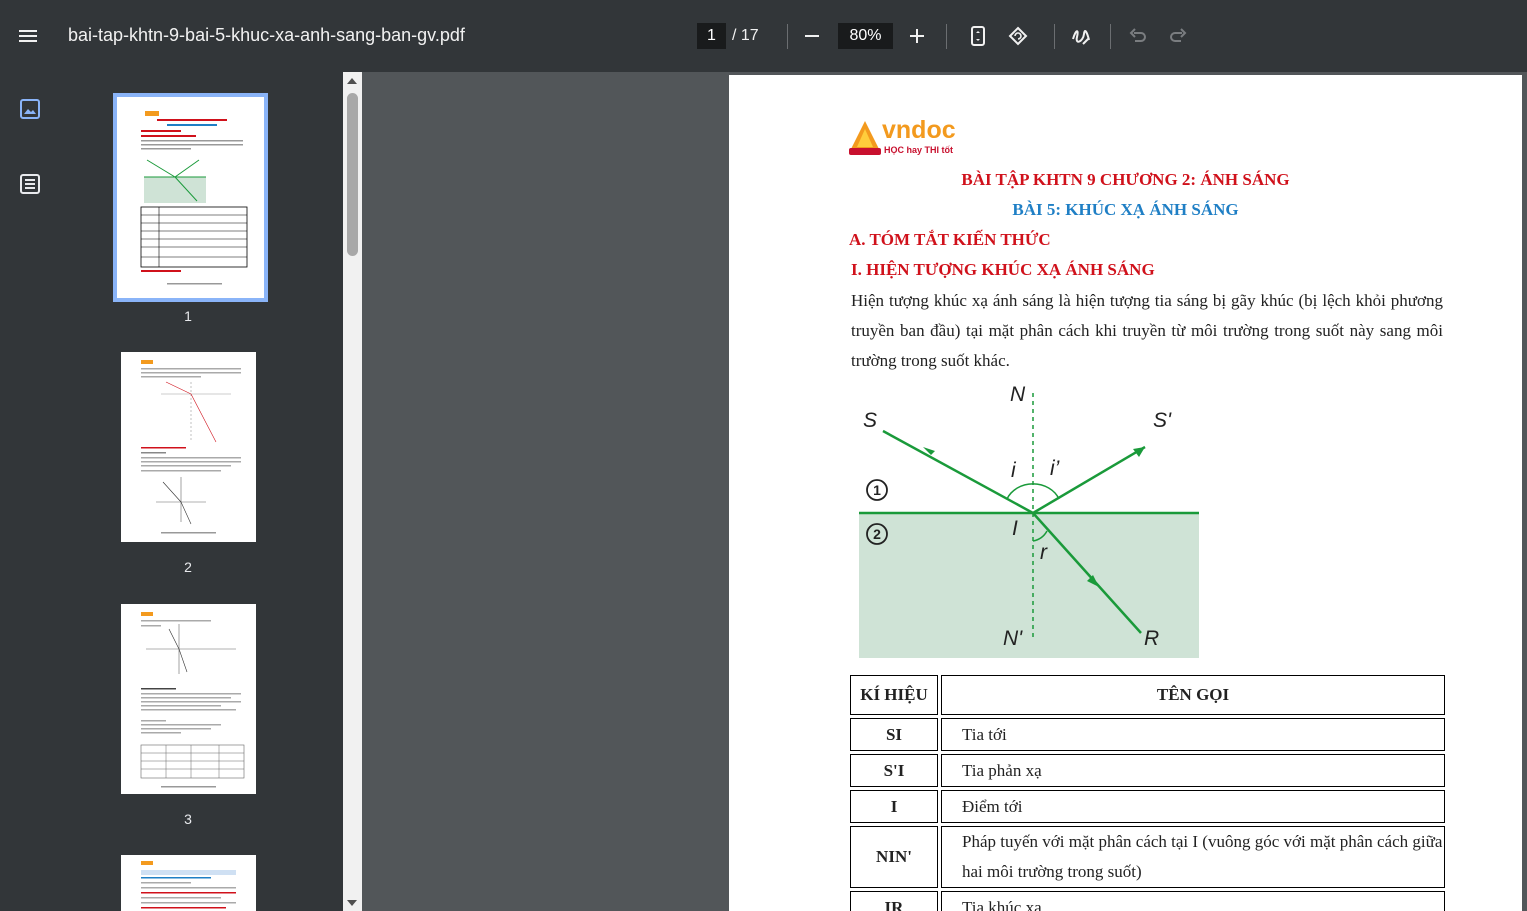 The image size is (1527, 911). I want to click on outline-icon, so click(30, 184).